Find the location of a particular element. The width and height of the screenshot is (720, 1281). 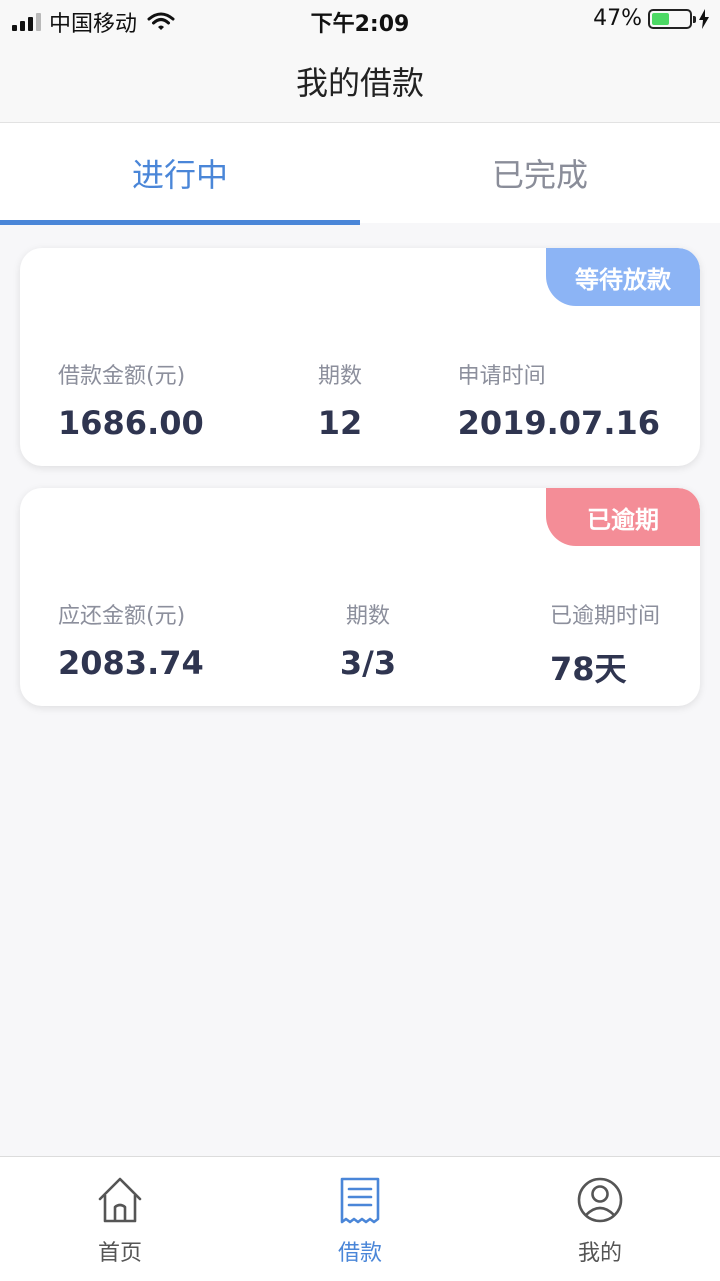

tab-completed: 已完成 is located at coordinates (540, 173).